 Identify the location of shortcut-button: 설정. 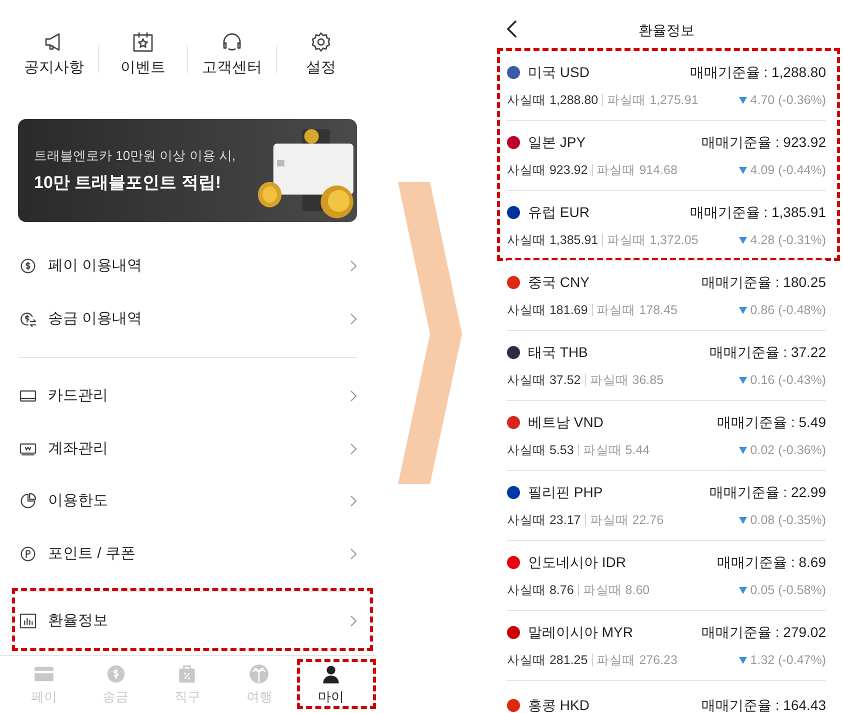
(321, 54).